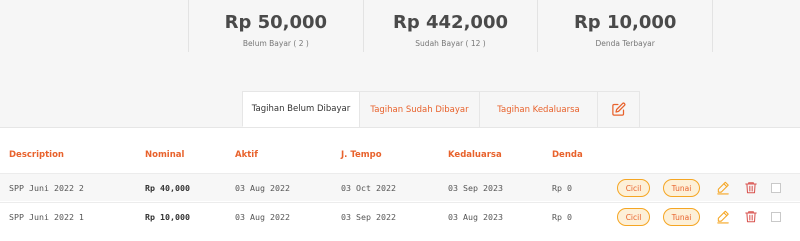 This screenshot has width=800, height=241. What do you see at coordinates (246, 155) in the screenshot?
I see `header-aktif: Aktif` at bounding box center [246, 155].